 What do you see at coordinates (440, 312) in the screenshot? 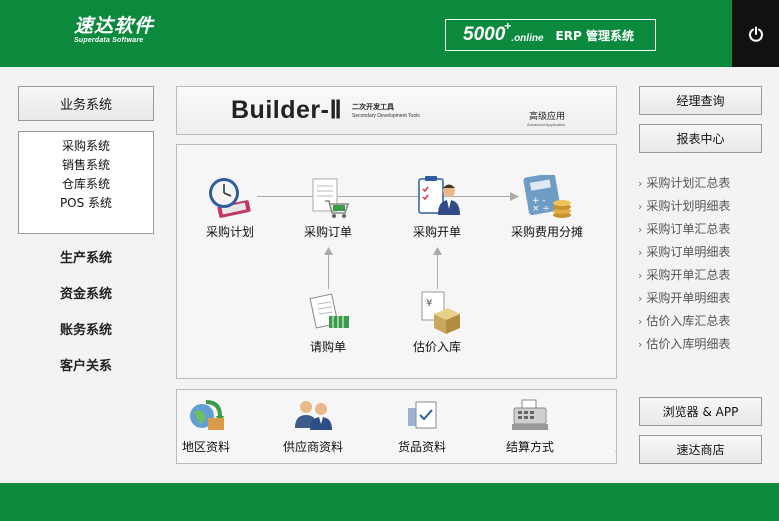
I see `yen-box-icon: ¥` at bounding box center [440, 312].